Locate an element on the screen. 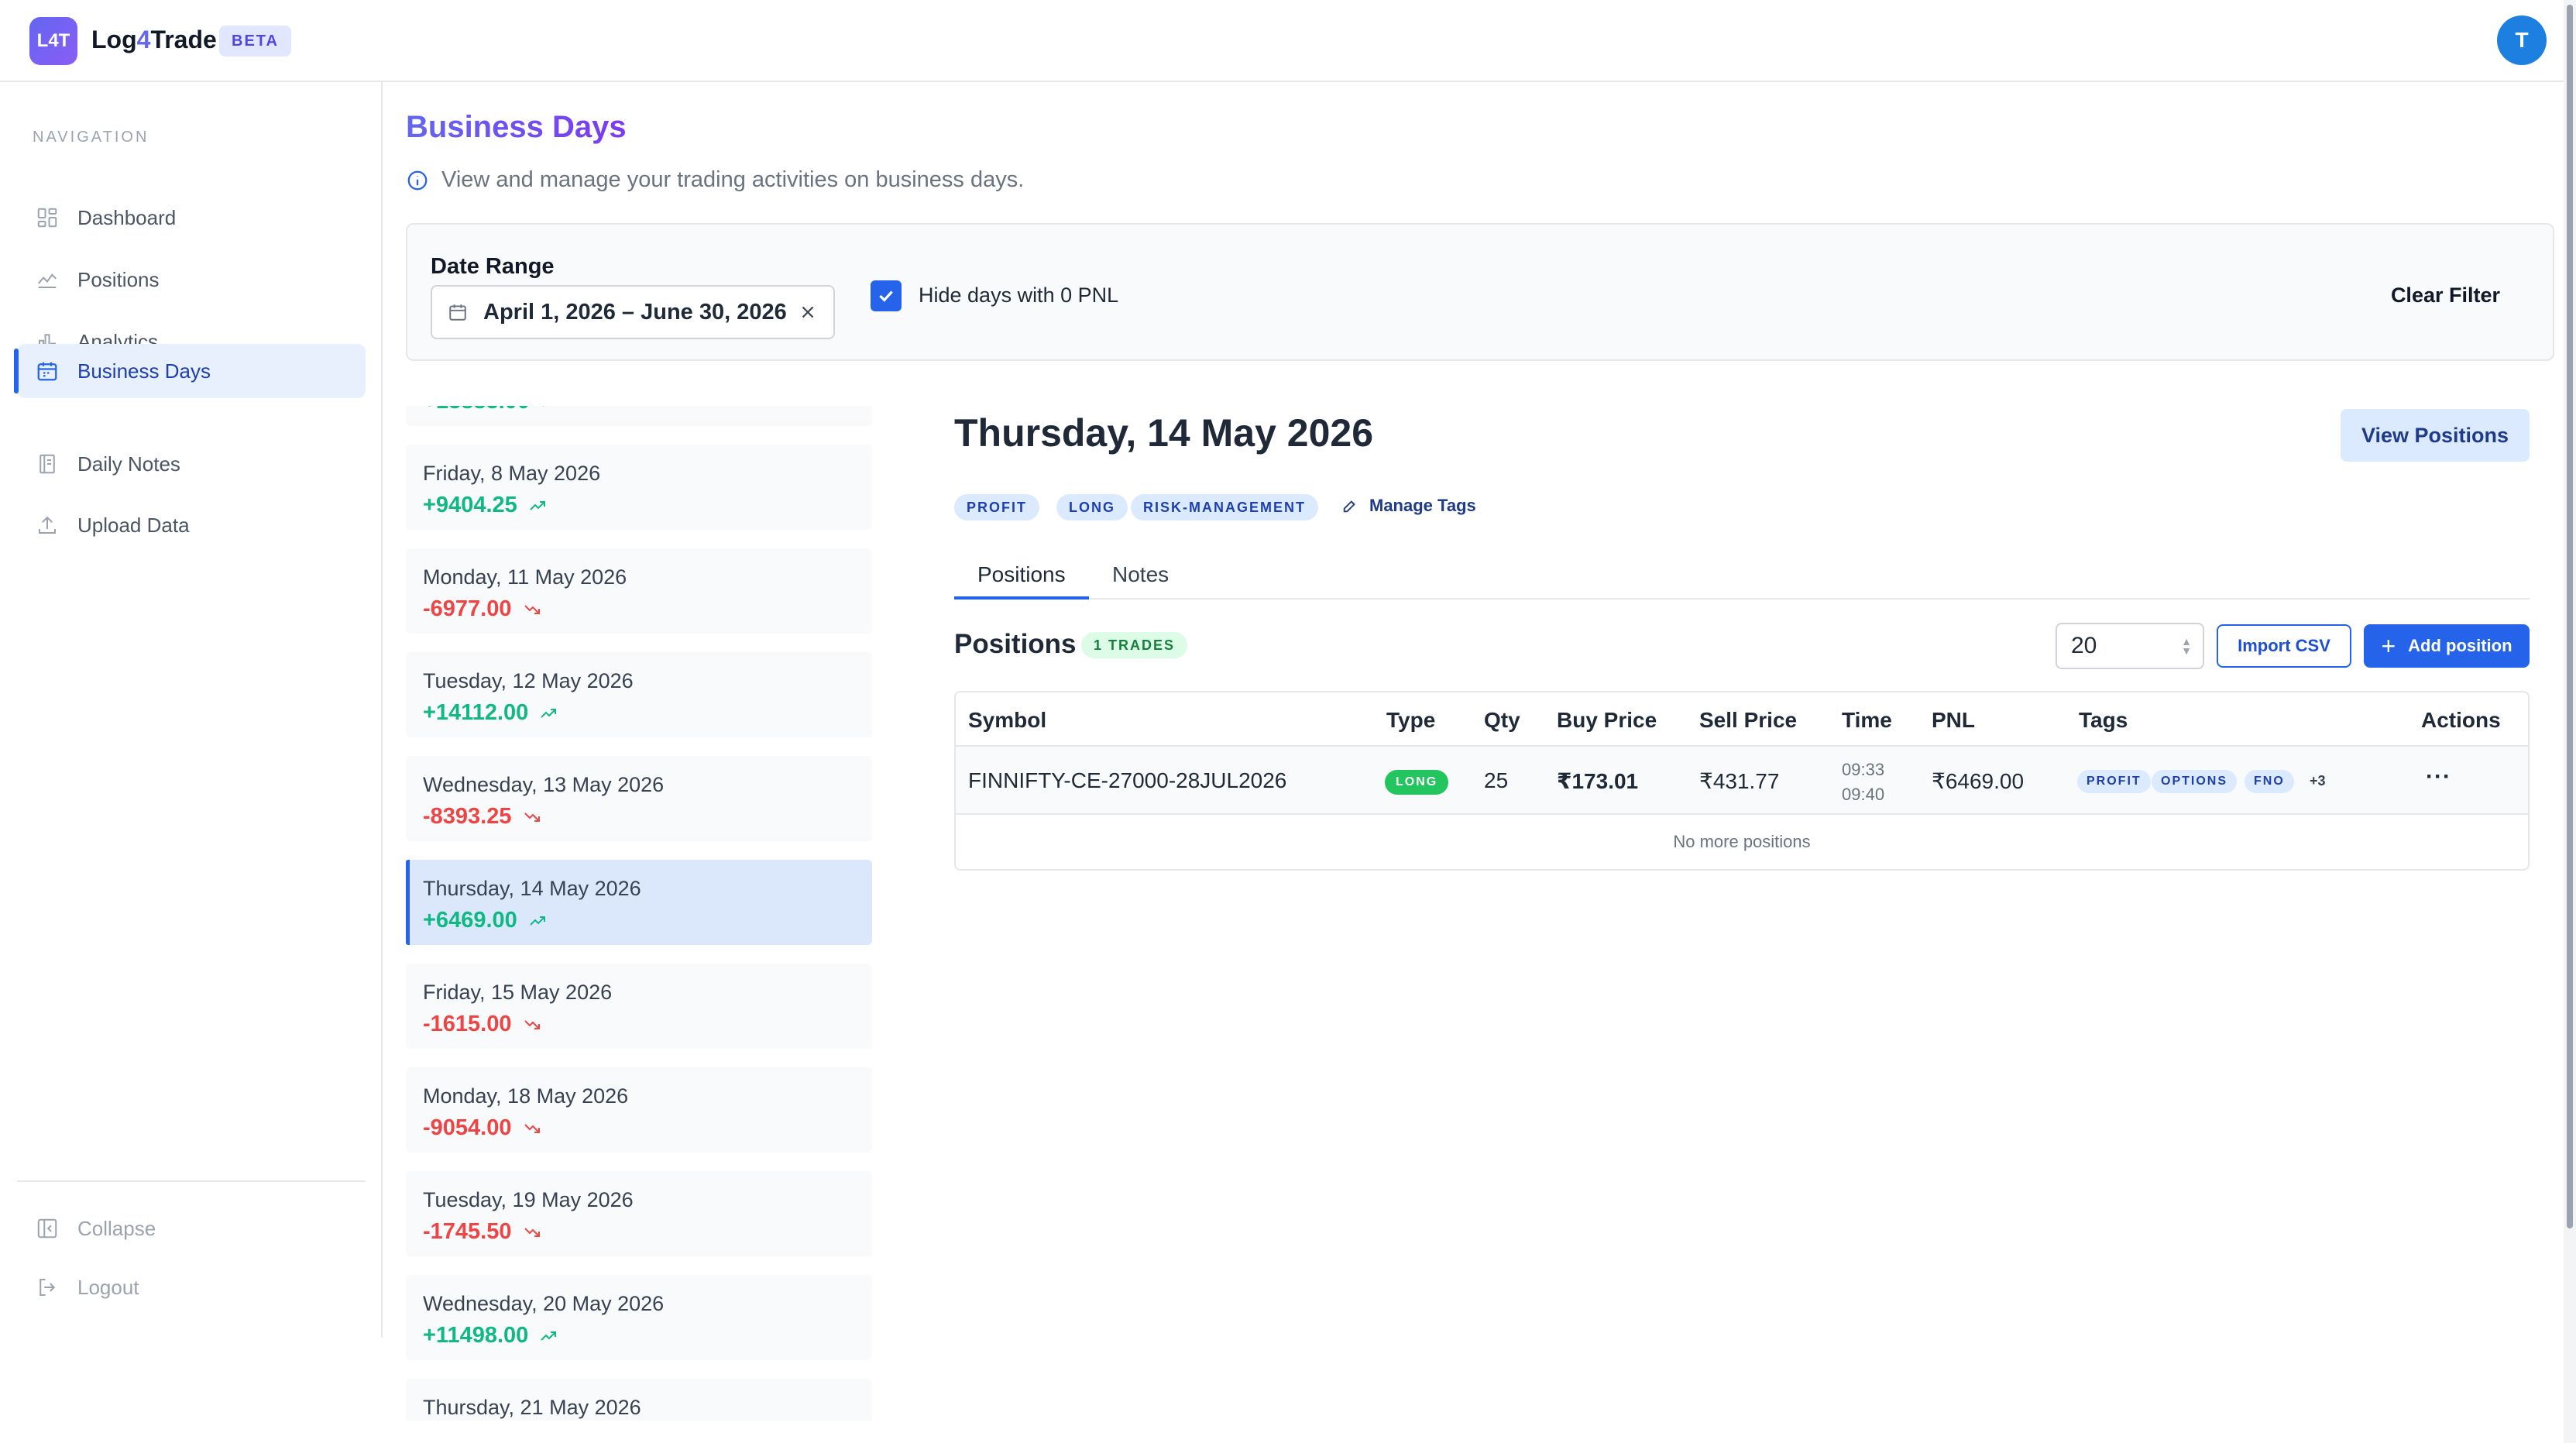 This screenshot has height=1443, width=2576. day-date: Tuesday, 19 May 2026 is located at coordinates (528, 1199).